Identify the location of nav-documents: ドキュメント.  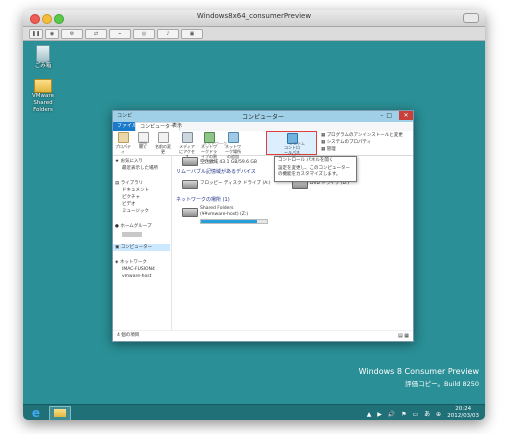
(135, 191).